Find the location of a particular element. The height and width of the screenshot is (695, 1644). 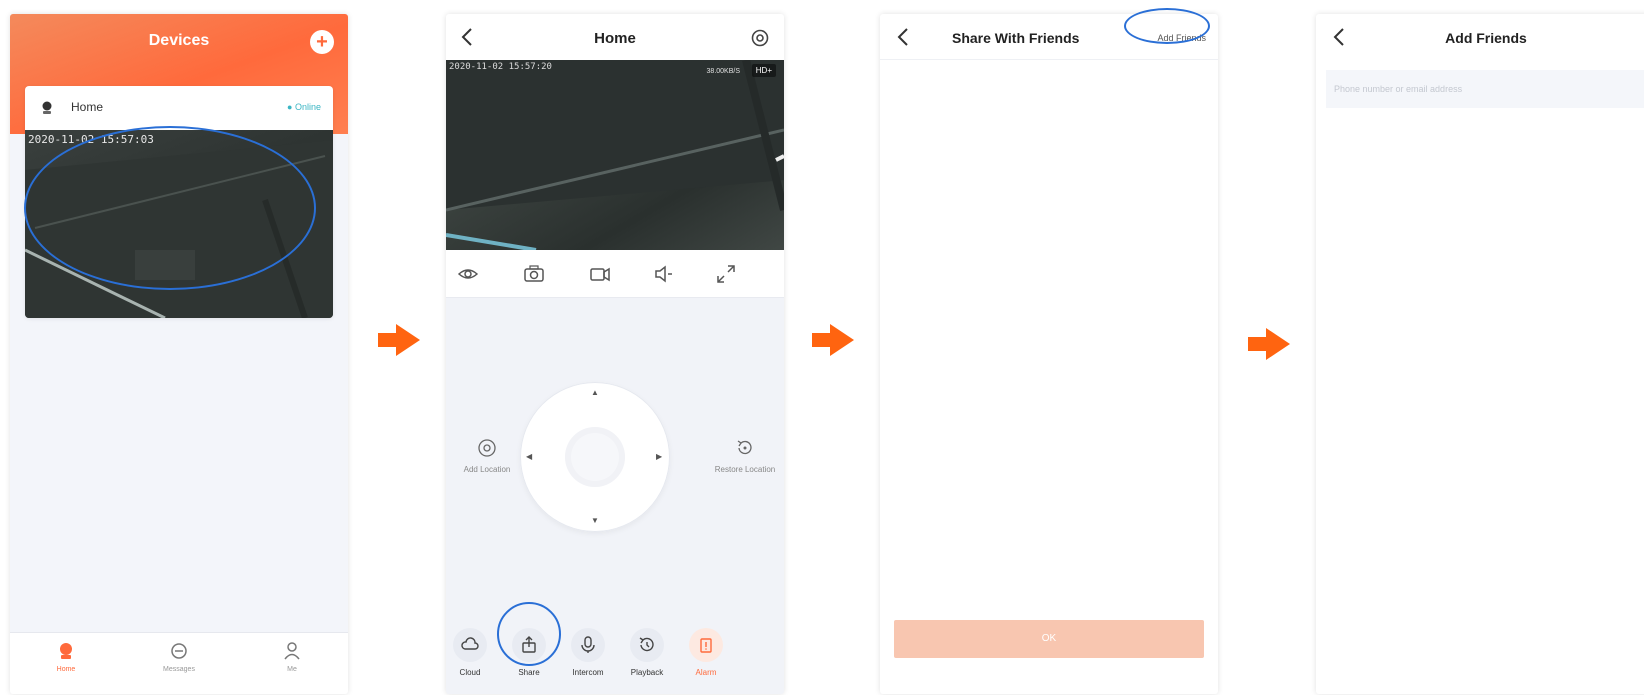

highlight-ellipse-device is located at coordinates (170, 208).